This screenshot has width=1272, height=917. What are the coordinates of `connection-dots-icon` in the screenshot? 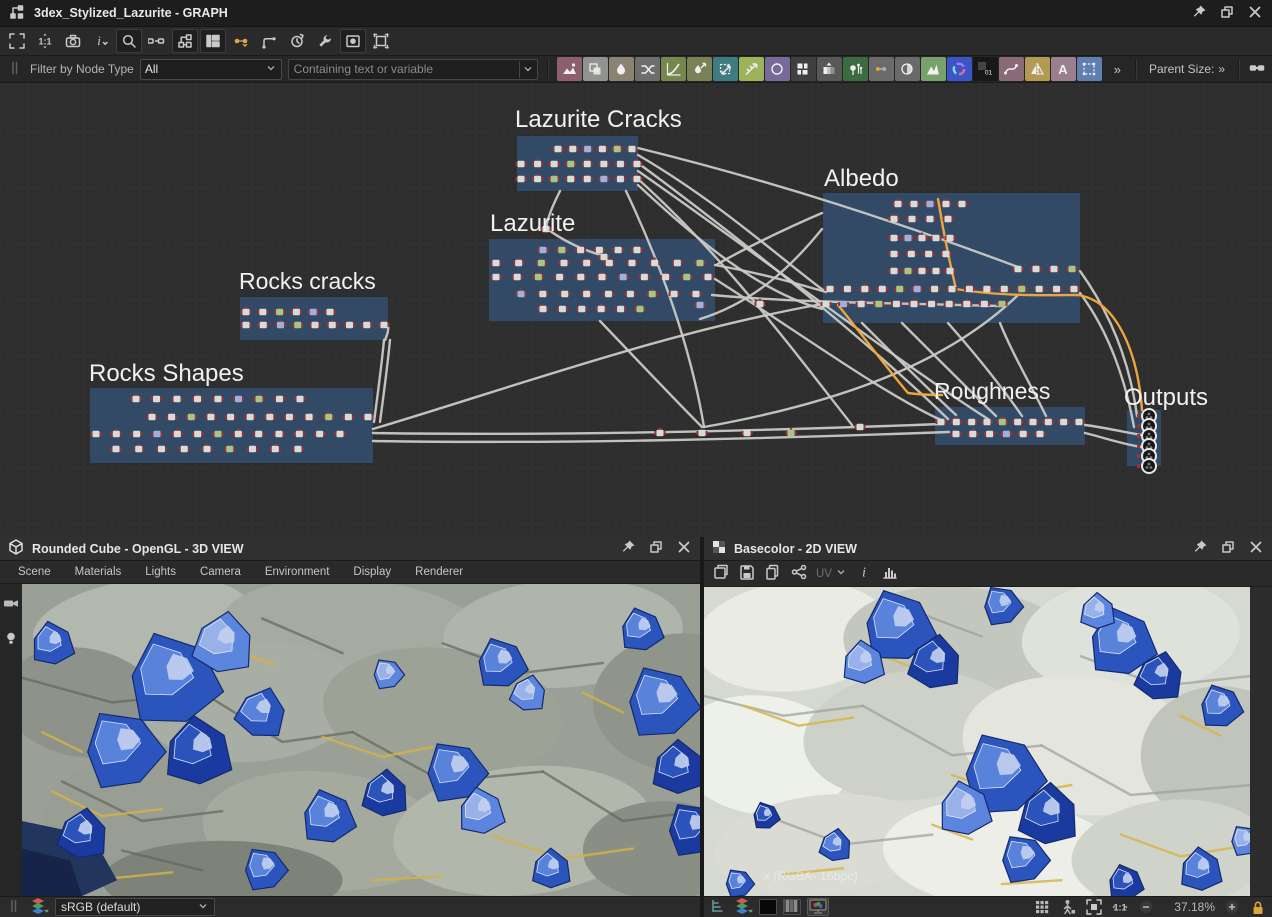 It's located at (241, 41).